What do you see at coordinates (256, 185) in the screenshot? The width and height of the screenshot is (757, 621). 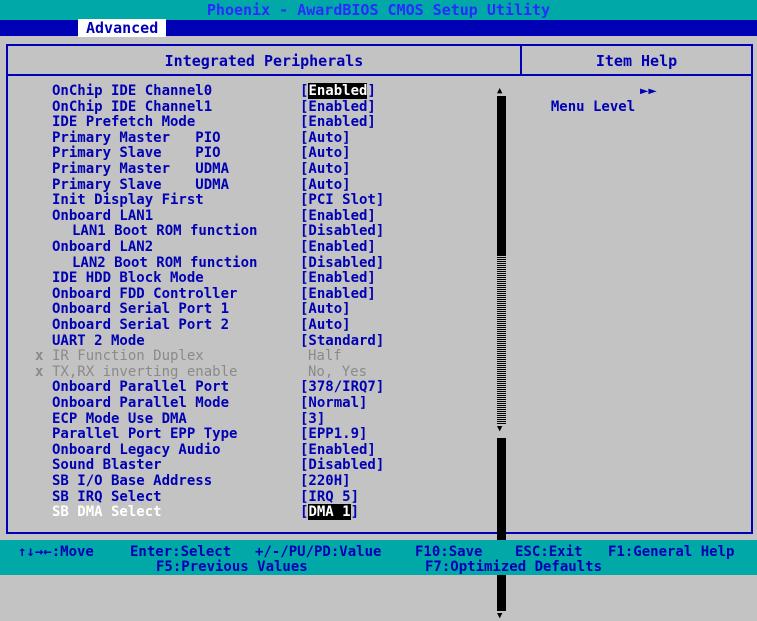 I see `setting-row: Primary Slave UDMA [Auto]` at bounding box center [256, 185].